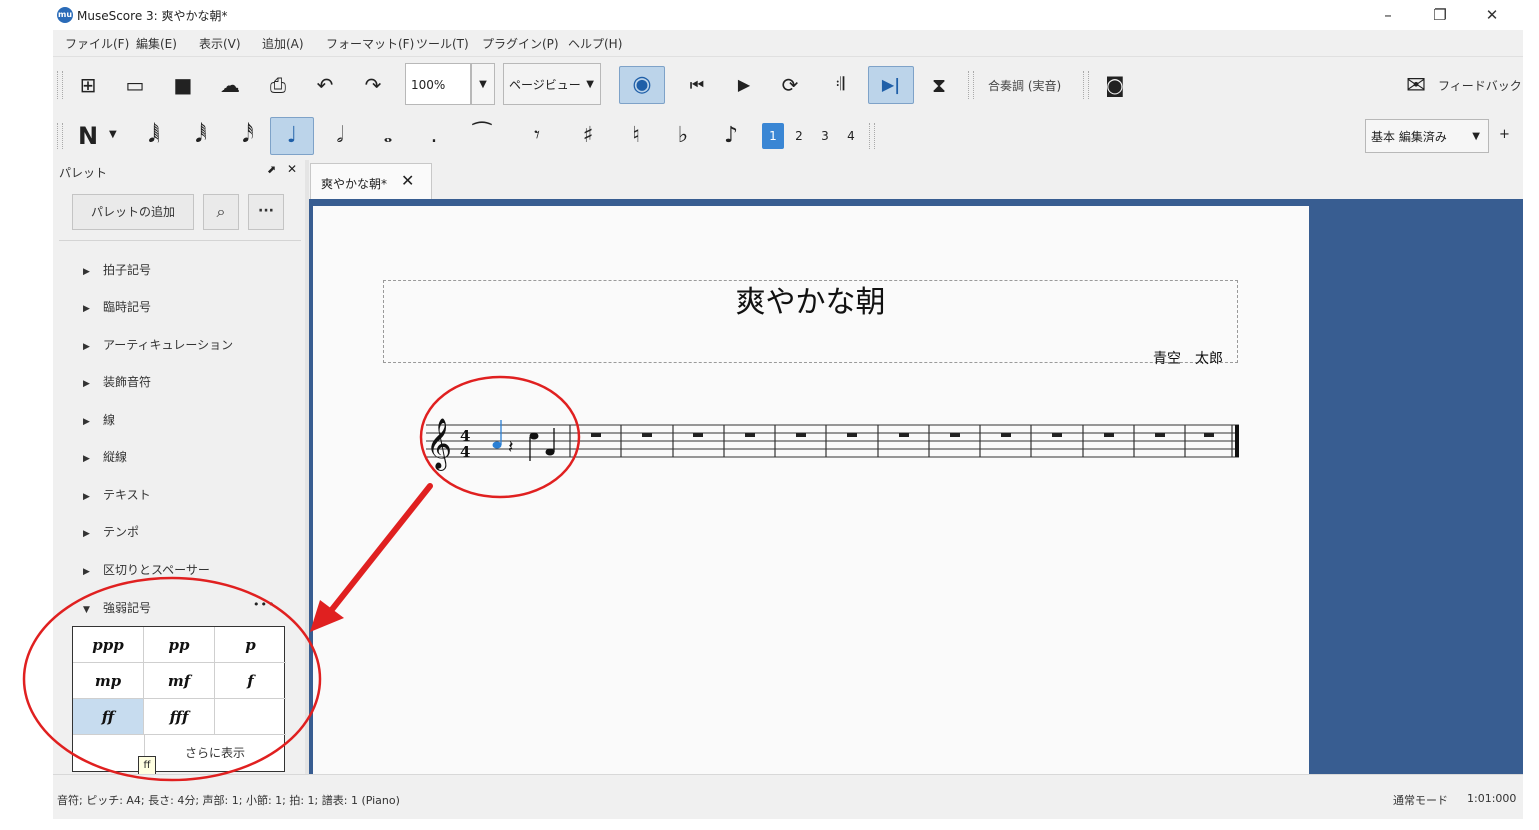 The image size is (1539, 830). What do you see at coordinates (378, 551) in the screenshot?
I see `annotation-arrow-shaft` at bounding box center [378, 551].